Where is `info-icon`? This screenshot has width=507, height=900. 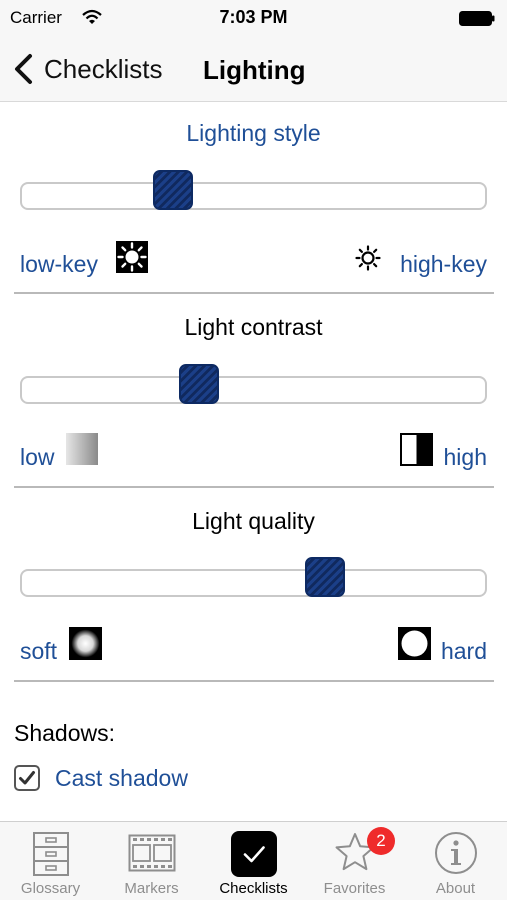
info-icon is located at coordinates (455, 853).